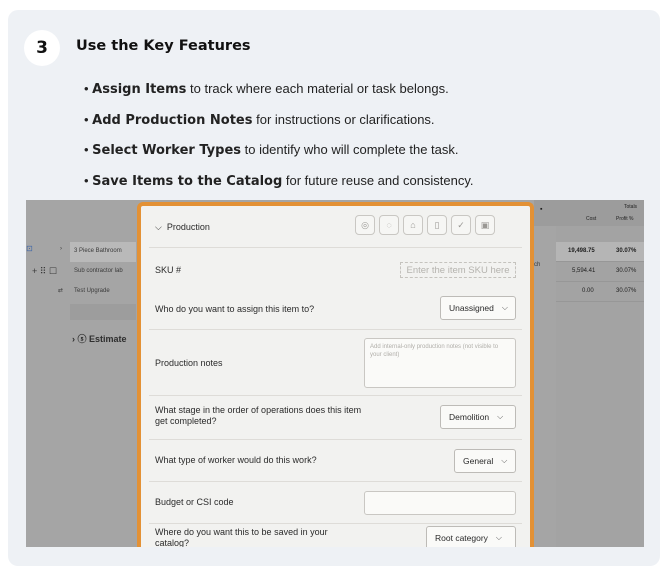  I want to click on cost-value: 5,594.41, so click(584, 271).